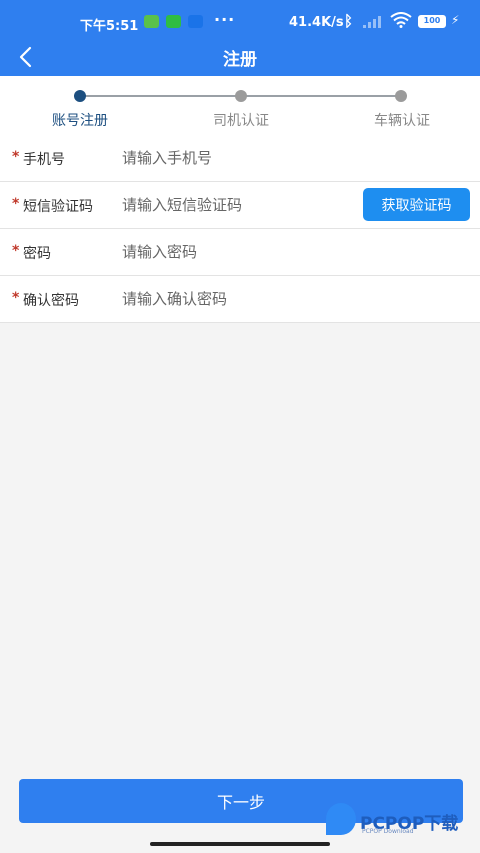 The width and height of the screenshot is (480, 853). What do you see at coordinates (173, 21) in the screenshot?
I see `wechat-badge-icon` at bounding box center [173, 21].